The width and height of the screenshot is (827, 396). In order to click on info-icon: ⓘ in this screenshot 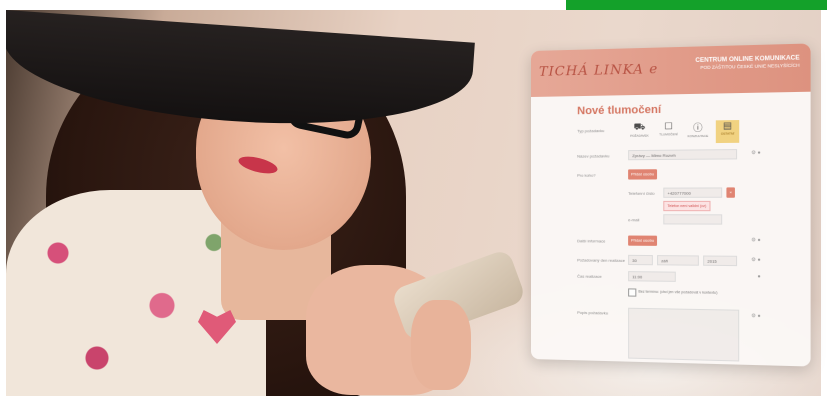, I will do `click(698, 128)`.